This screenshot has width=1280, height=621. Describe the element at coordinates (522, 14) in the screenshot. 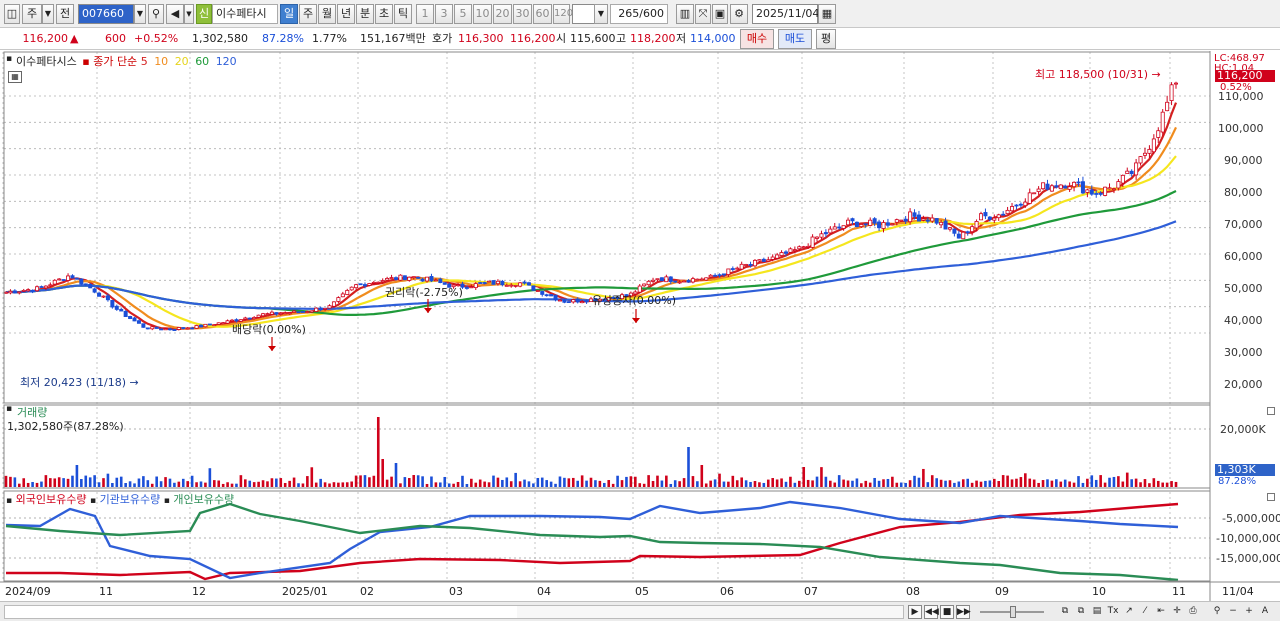

I see `interval-30-button: 30` at that location.